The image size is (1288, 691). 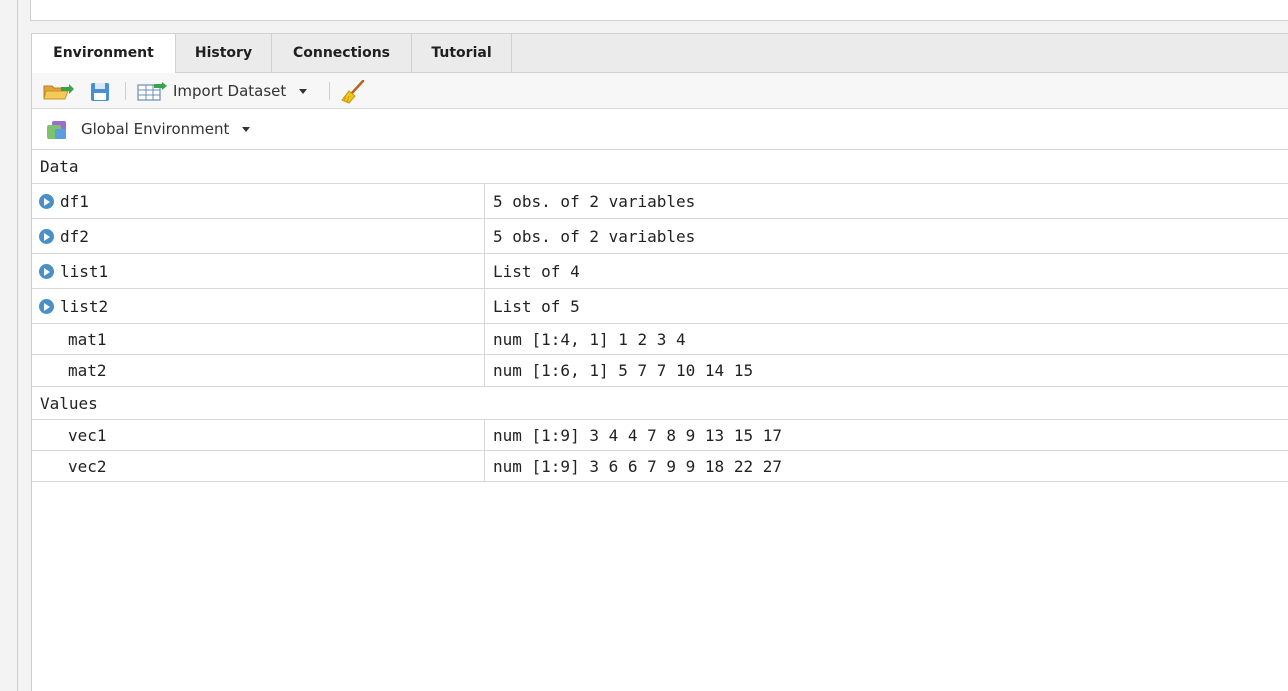 What do you see at coordinates (585, 339) in the screenshot?
I see `object-value: num [1:4, 1] 1 2 3 4` at bounding box center [585, 339].